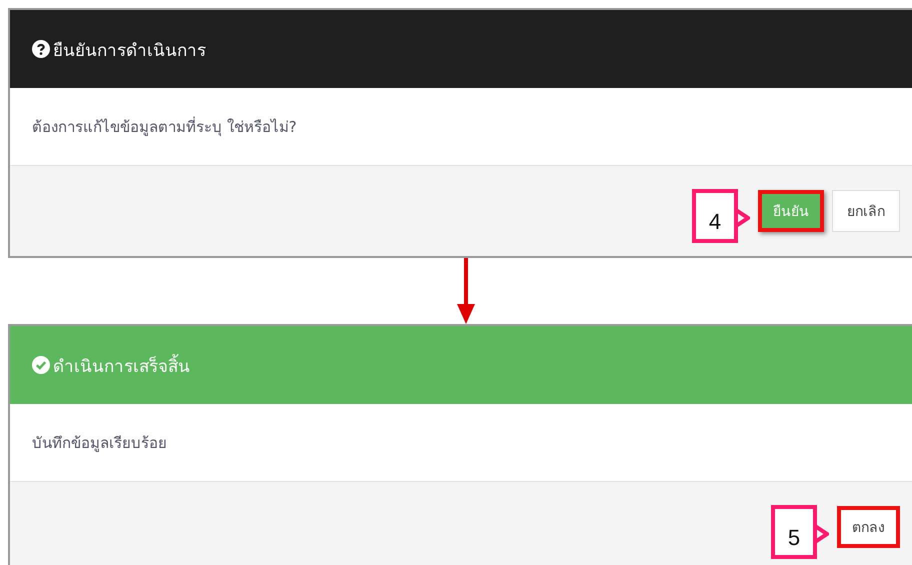 This screenshot has width=912, height=565. What do you see at coordinates (466, 291) in the screenshot?
I see `down-arrow-icon` at bounding box center [466, 291].